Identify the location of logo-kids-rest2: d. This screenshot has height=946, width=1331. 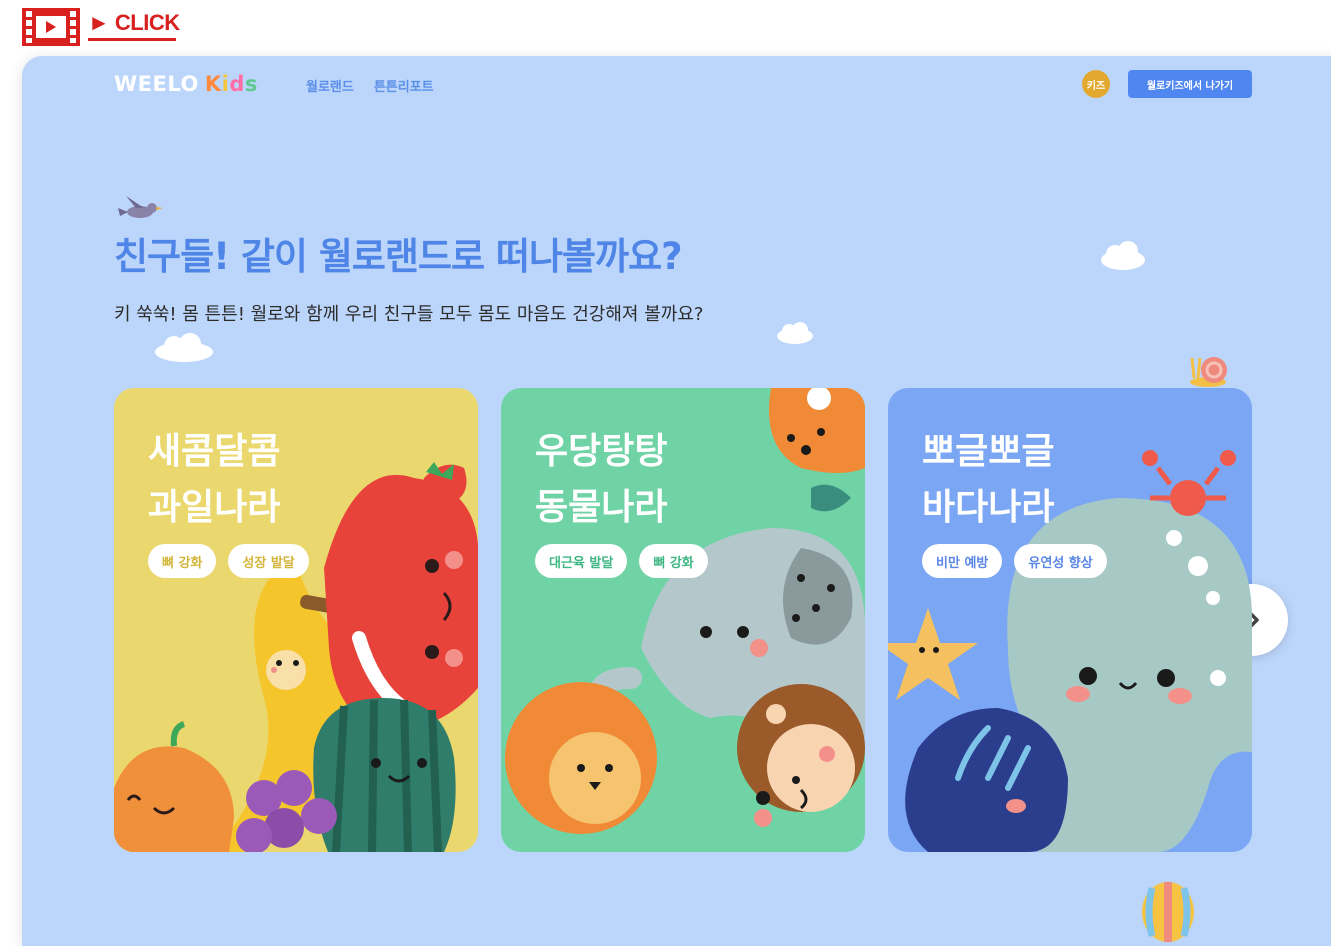
(237, 84).